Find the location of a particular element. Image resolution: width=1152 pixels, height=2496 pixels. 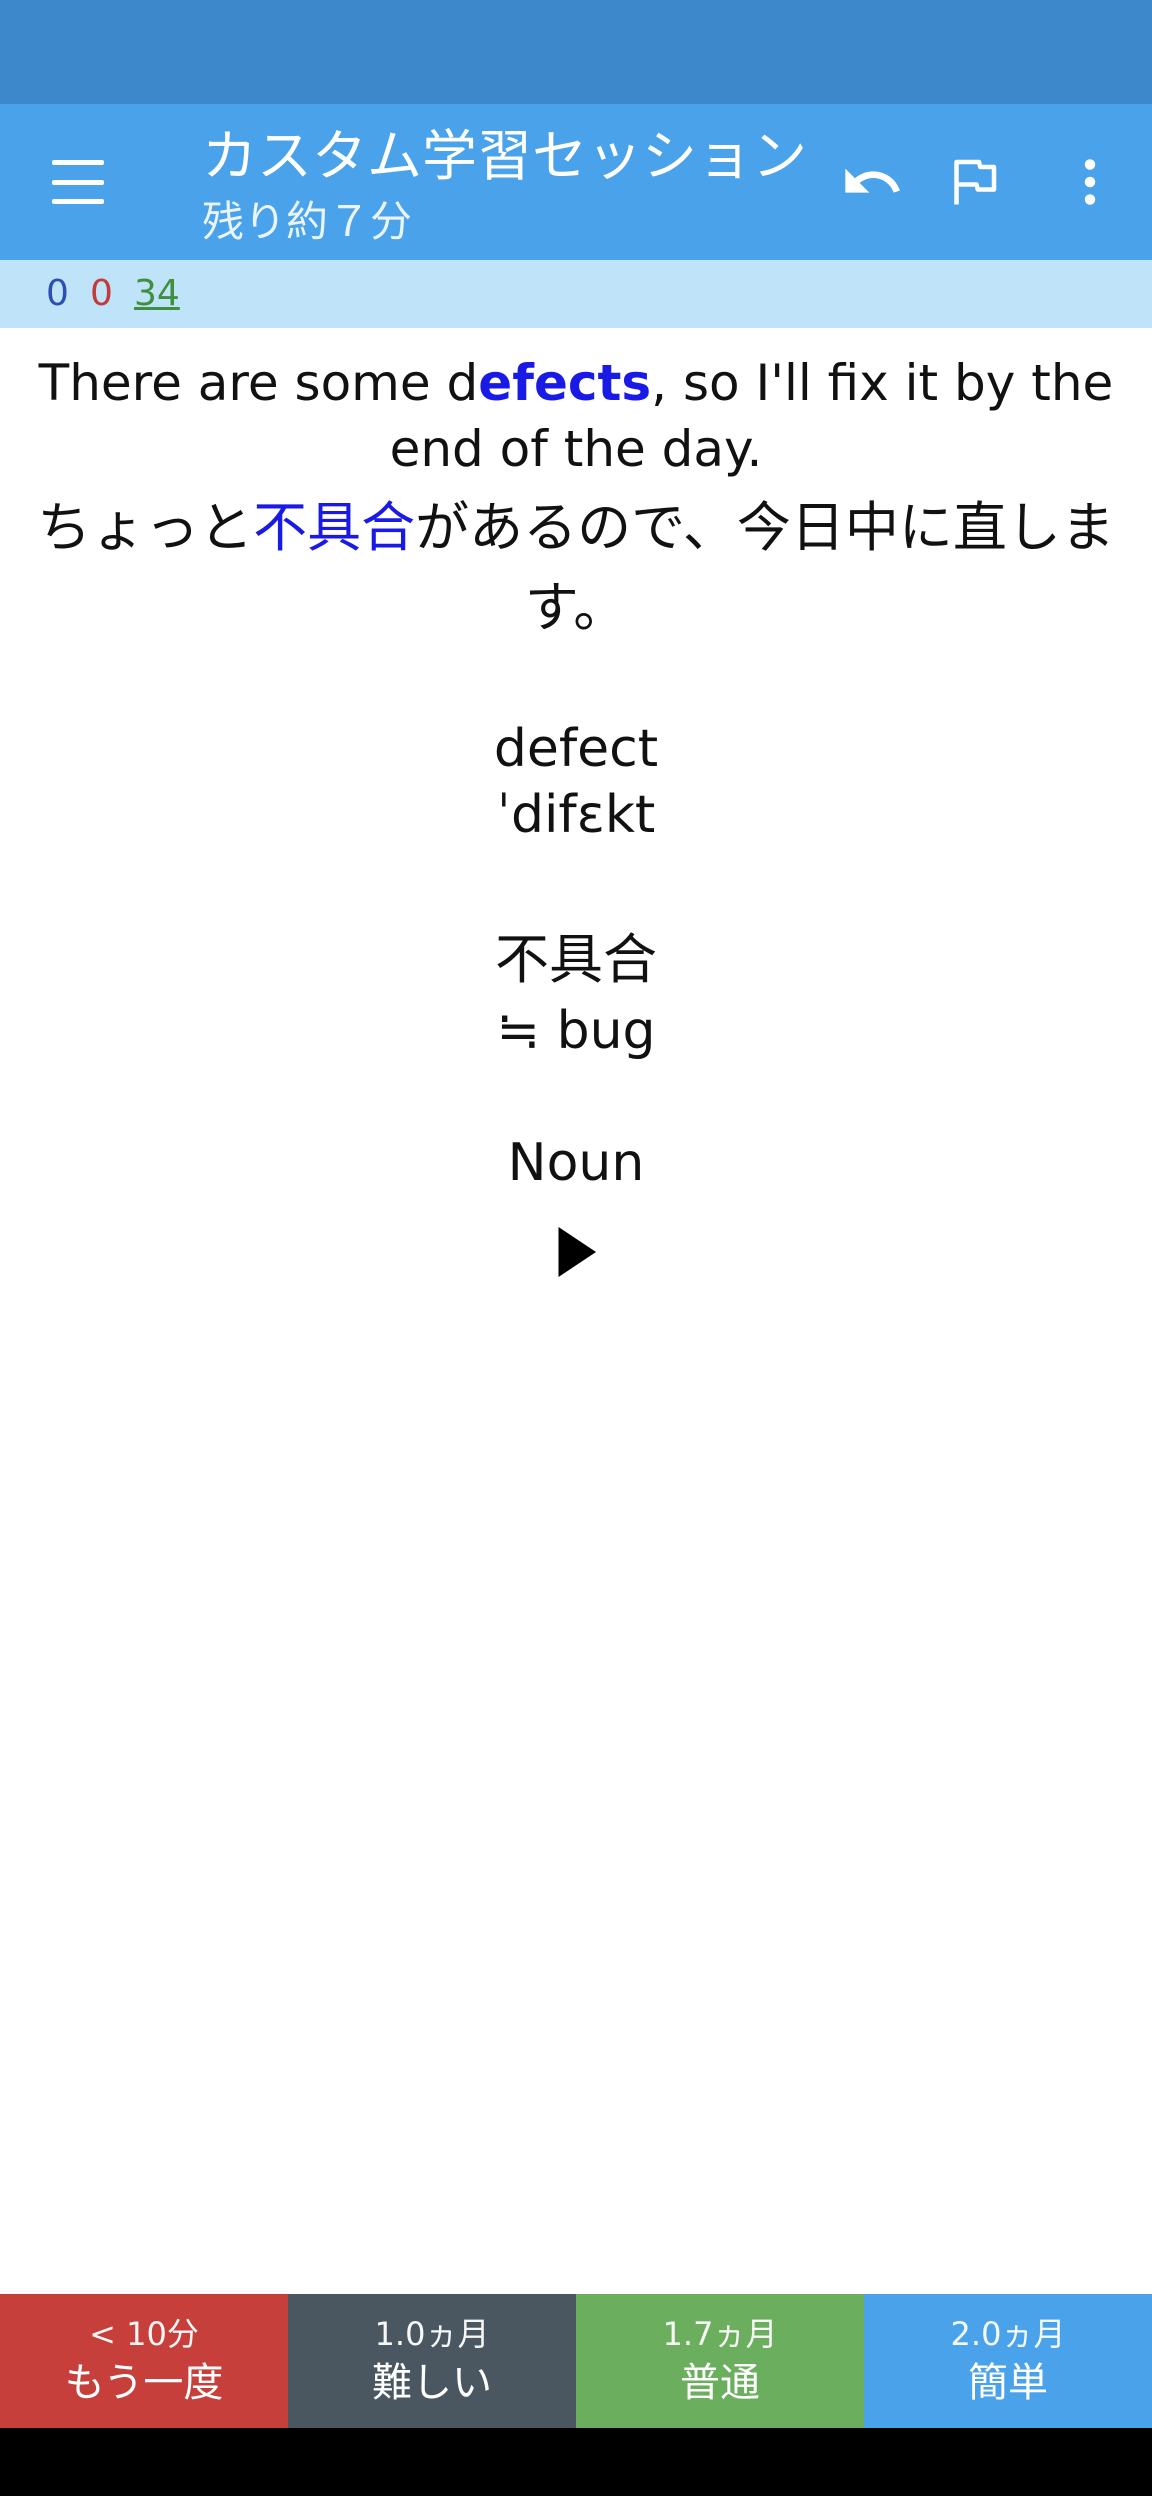

answer-buttons: < 10分 もう一度 1.0ヵ月 難しい 1.7ヵ月 普通 2.0ヵ月 簡単 is located at coordinates (576, 2361).